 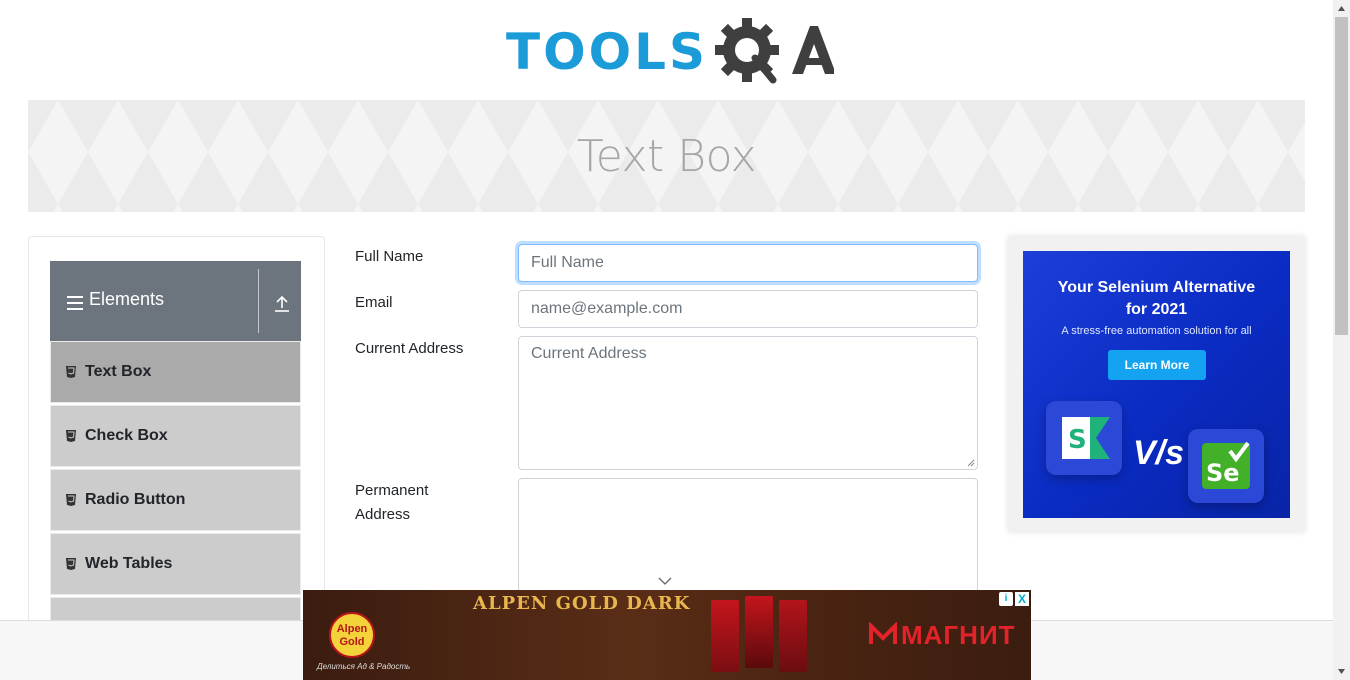 What do you see at coordinates (1157, 365) in the screenshot?
I see `learn-more-button: Learn More` at bounding box center [1157, 365].